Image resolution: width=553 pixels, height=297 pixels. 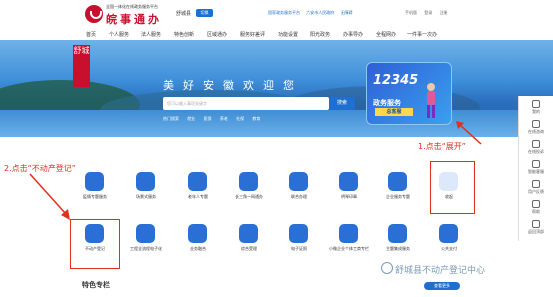 I want to click on robot-icon, so click(x=536, y=164).